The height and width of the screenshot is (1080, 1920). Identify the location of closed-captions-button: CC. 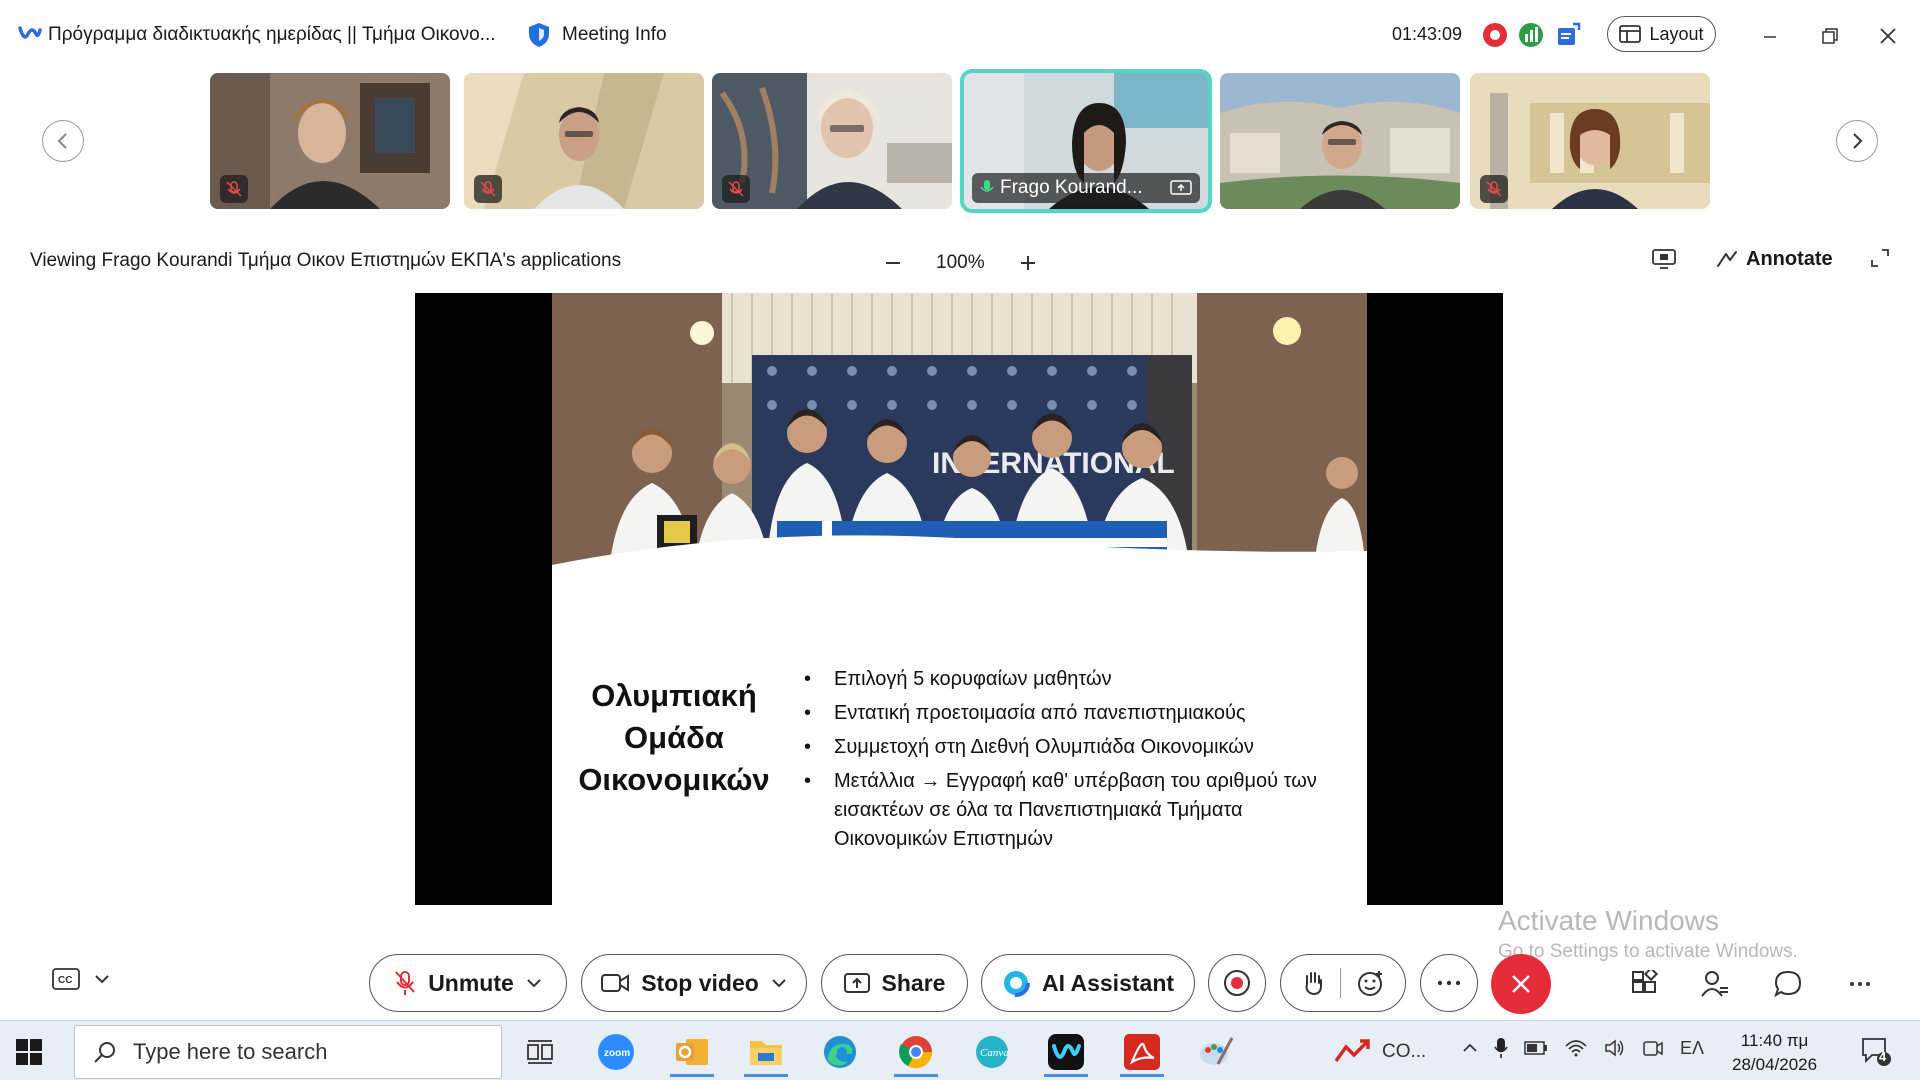
(81, 979).